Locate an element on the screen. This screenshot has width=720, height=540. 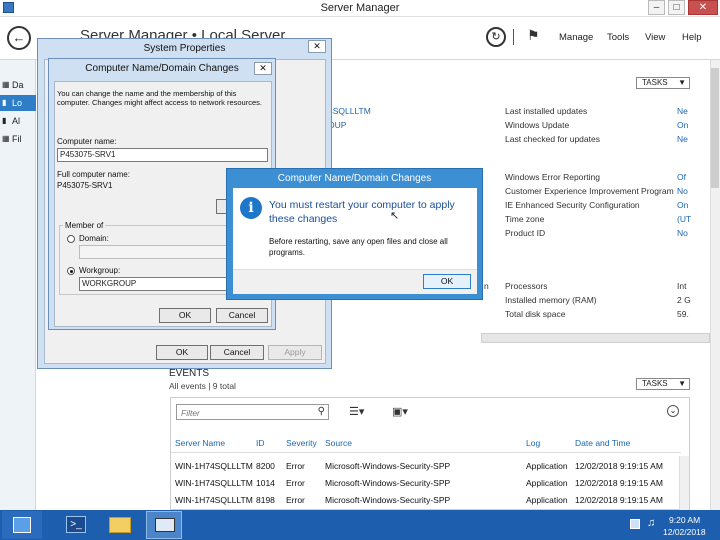
server-manager-taskbar-icon is located at coordinates (22, 525).